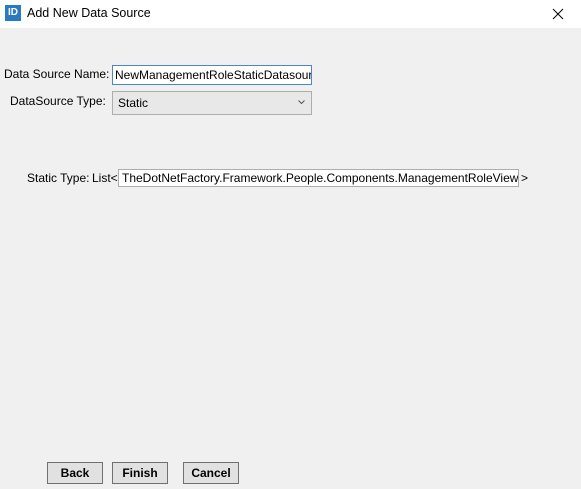  I want to click on window-title: Add New Data Source, so click(89, 13).